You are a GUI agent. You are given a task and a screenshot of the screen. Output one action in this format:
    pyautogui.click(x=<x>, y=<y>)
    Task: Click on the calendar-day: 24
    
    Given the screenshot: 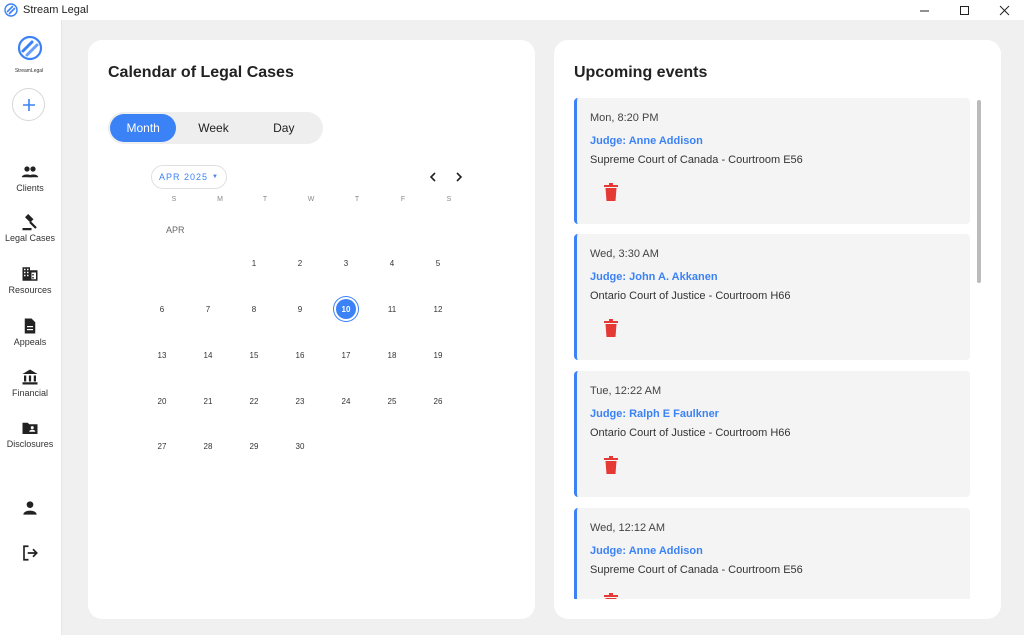 What is the action you would take?
    pyautogui.click(x=346, y=401)
    